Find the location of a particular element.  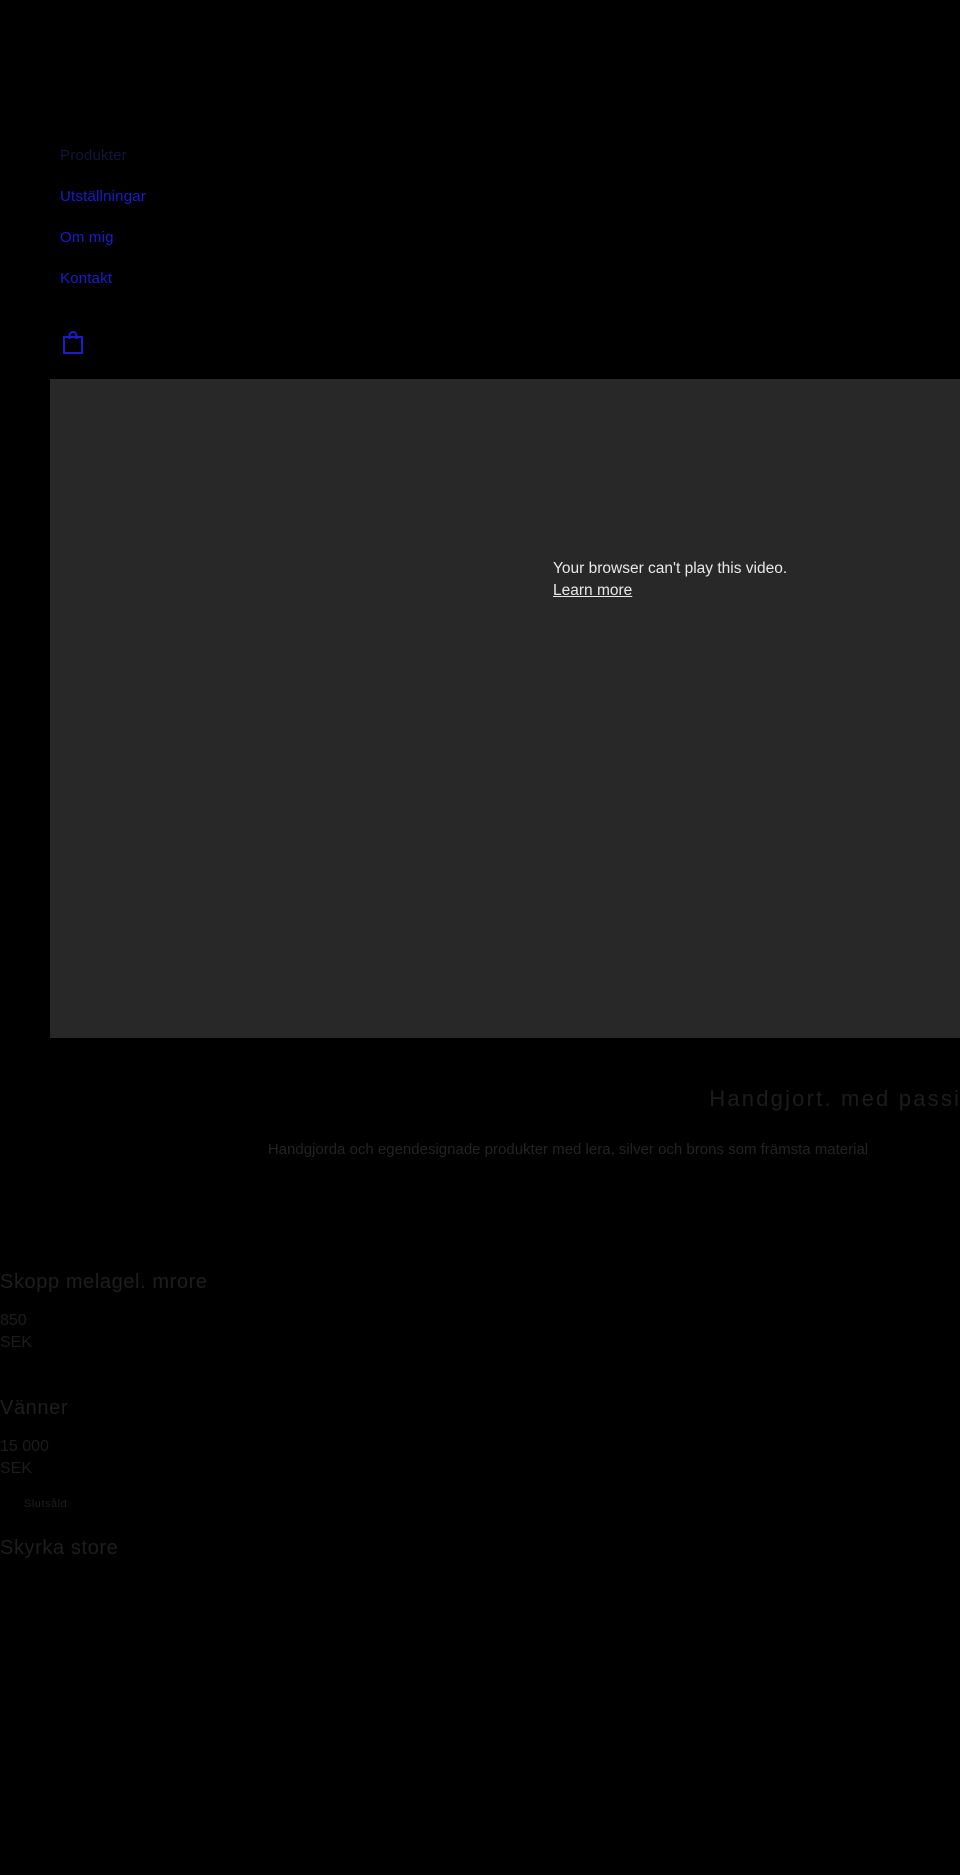

product-title: Skopp melagel. mrore is located at coordinates (104, 1282).